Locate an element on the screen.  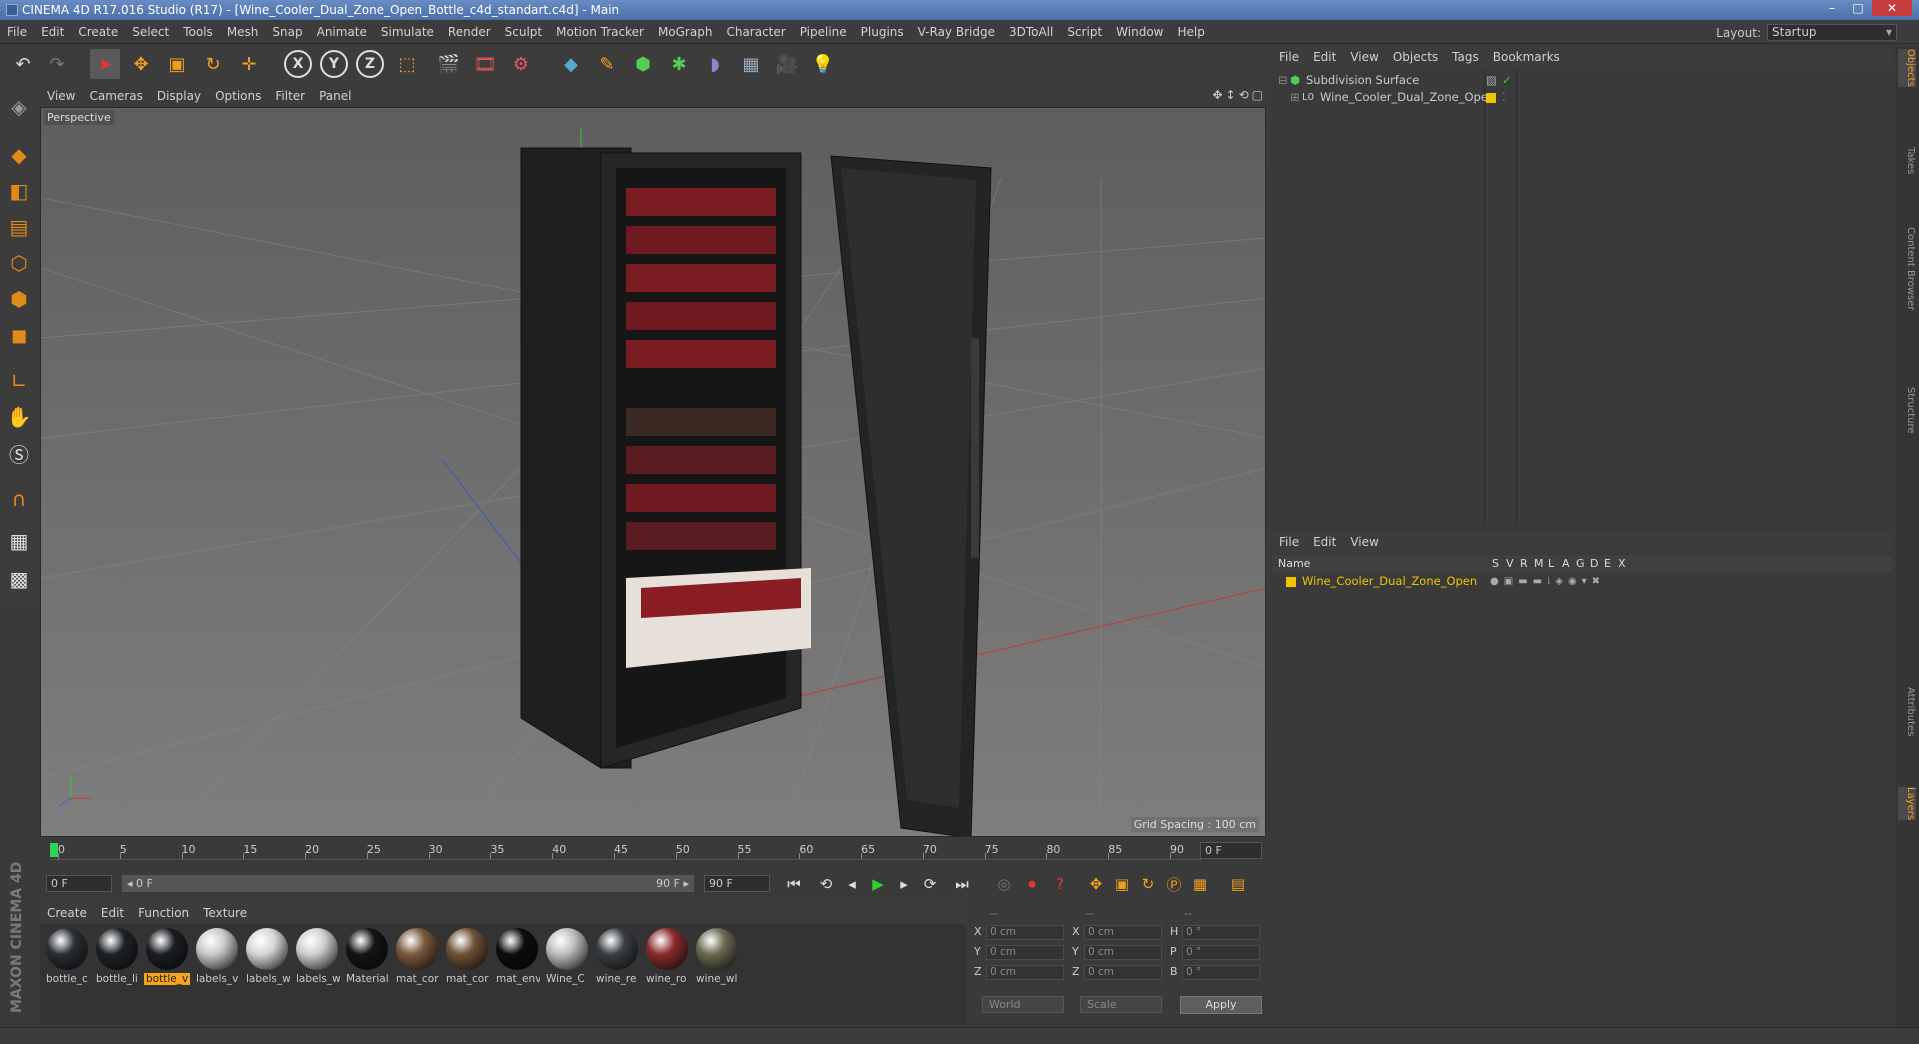
frame-range-slider: ◂ 0 F 90 F ▸ is located at coordinates (408, 883).